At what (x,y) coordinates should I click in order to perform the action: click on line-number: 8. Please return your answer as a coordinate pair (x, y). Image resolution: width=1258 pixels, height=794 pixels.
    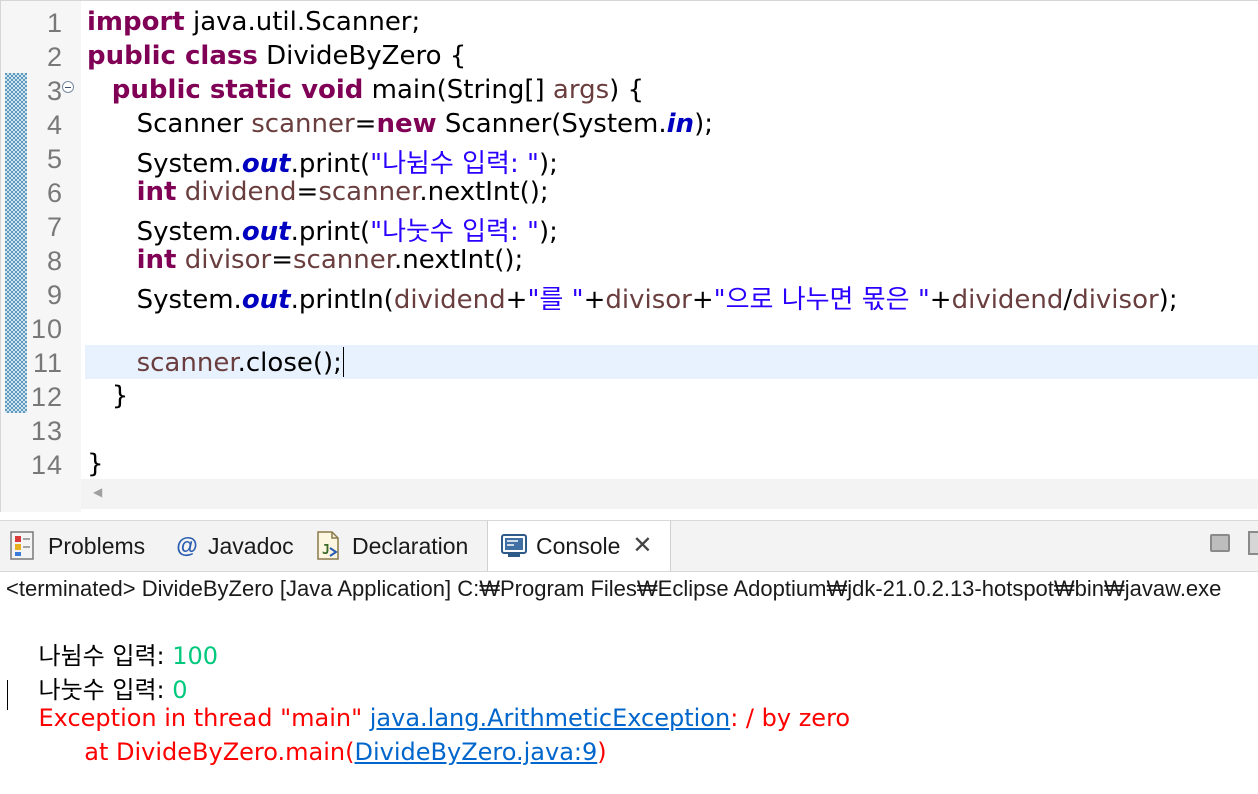
    Looking at the image, I should click on (54, 261).